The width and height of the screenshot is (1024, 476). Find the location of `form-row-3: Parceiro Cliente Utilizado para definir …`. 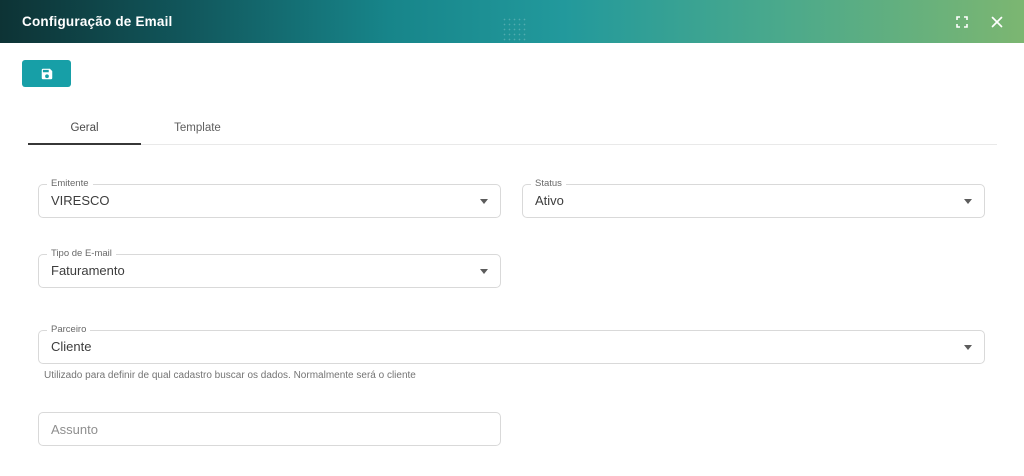

form-row-3: Parceiro Cliente Utilizado para definir … is located at coordinates (511, 352).